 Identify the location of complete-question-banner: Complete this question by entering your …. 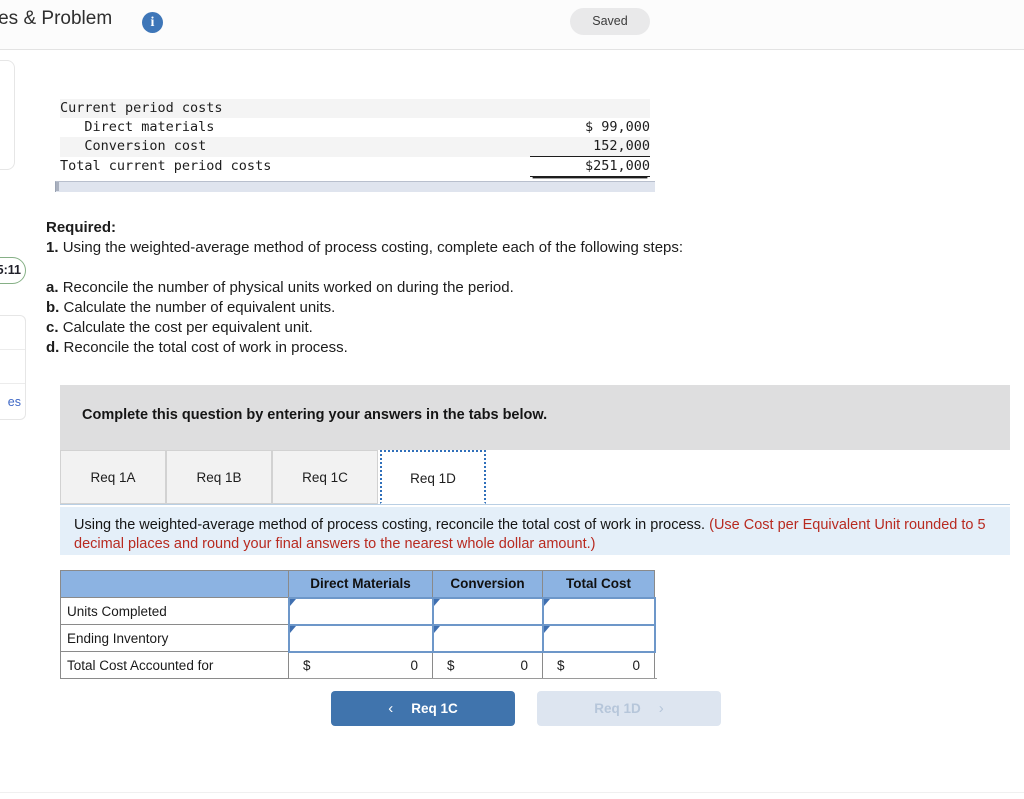
(535, 417).